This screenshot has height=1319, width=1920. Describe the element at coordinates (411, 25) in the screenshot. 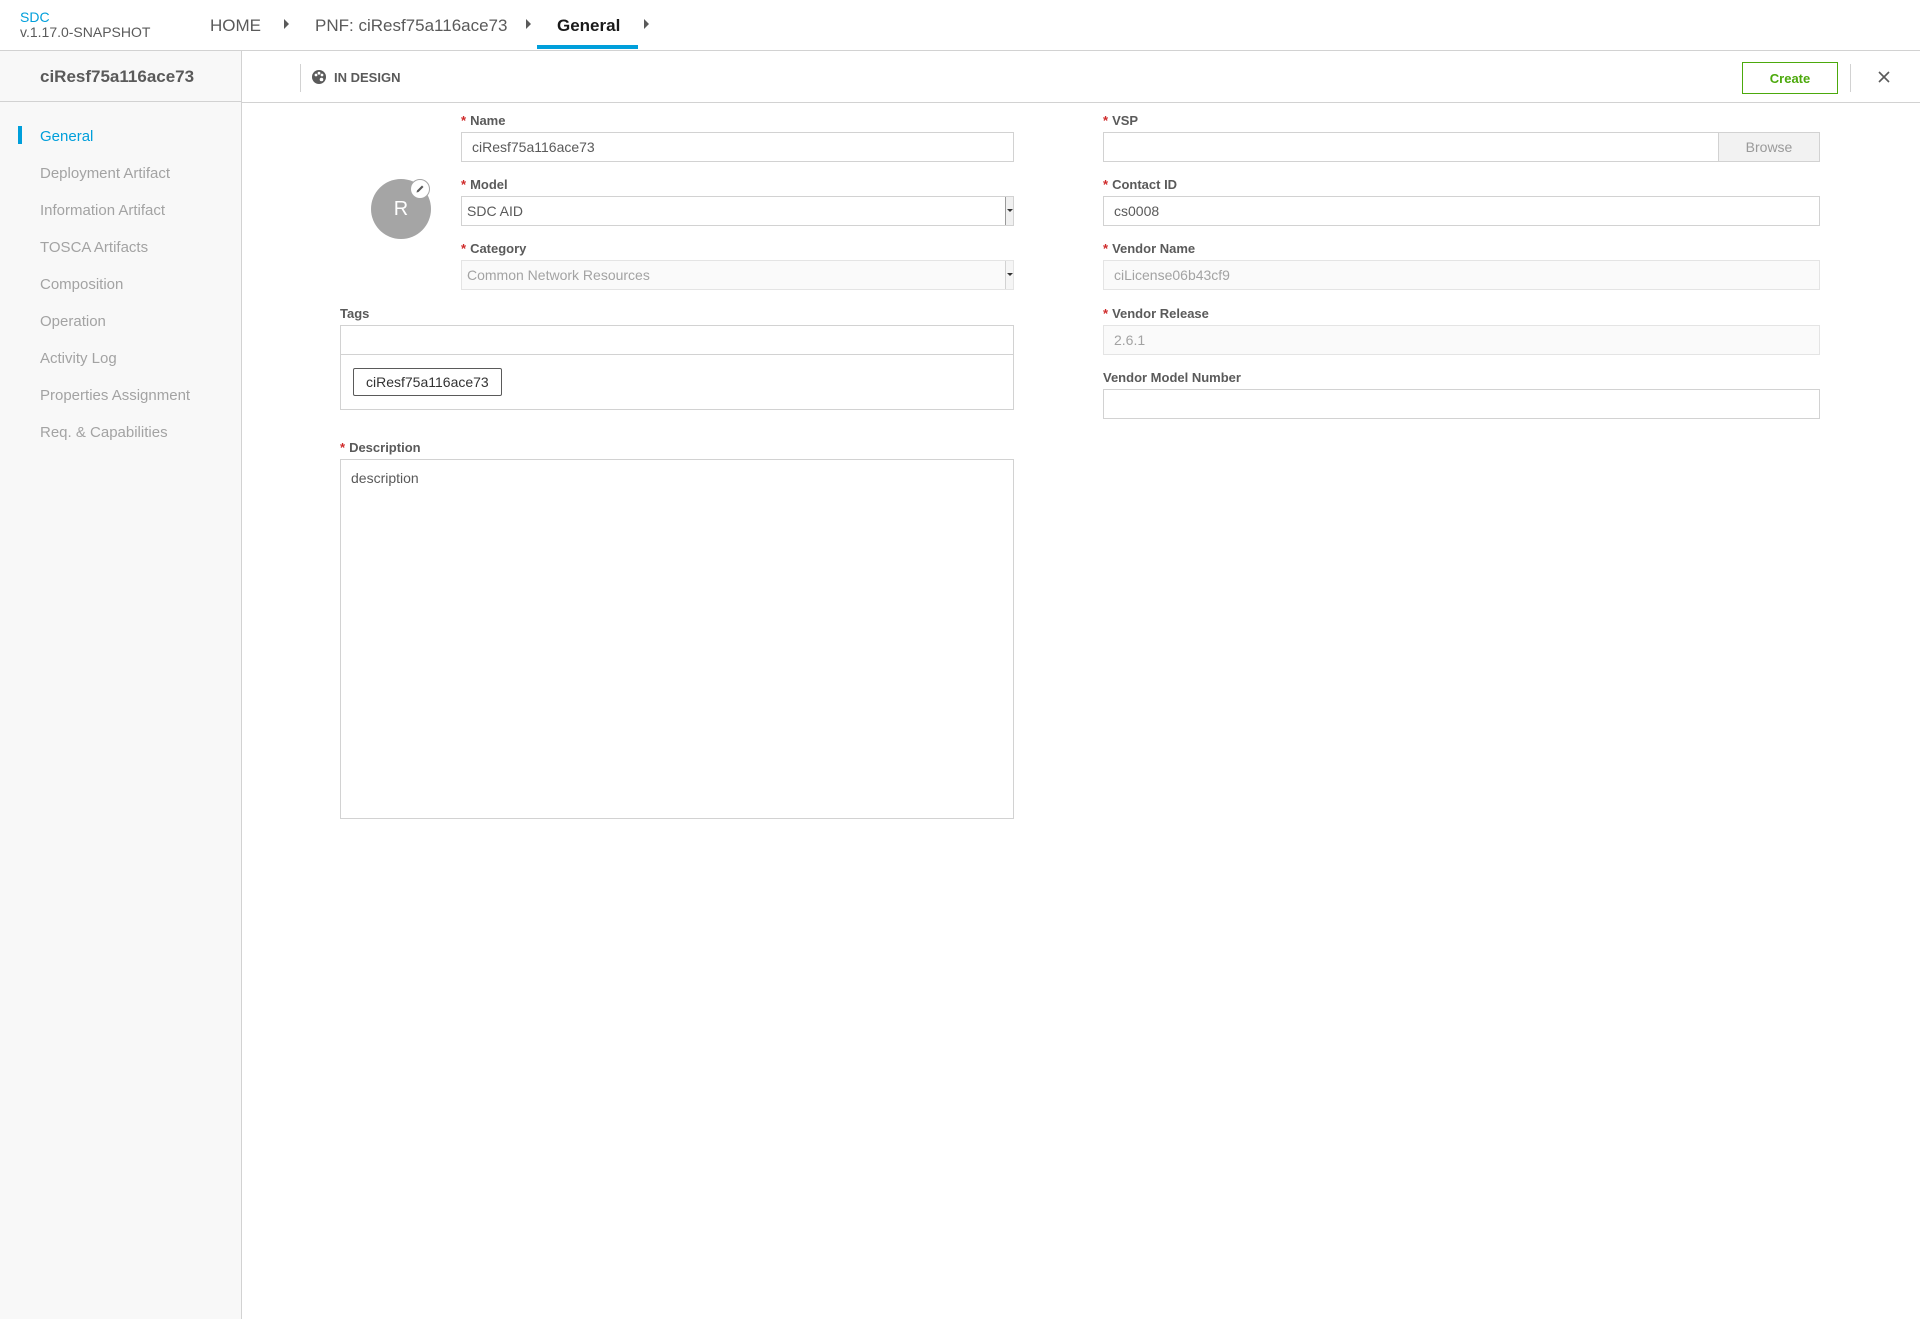

I see `breadcrumb-pnf: PNF: ciResf75a116ace73` at that location.